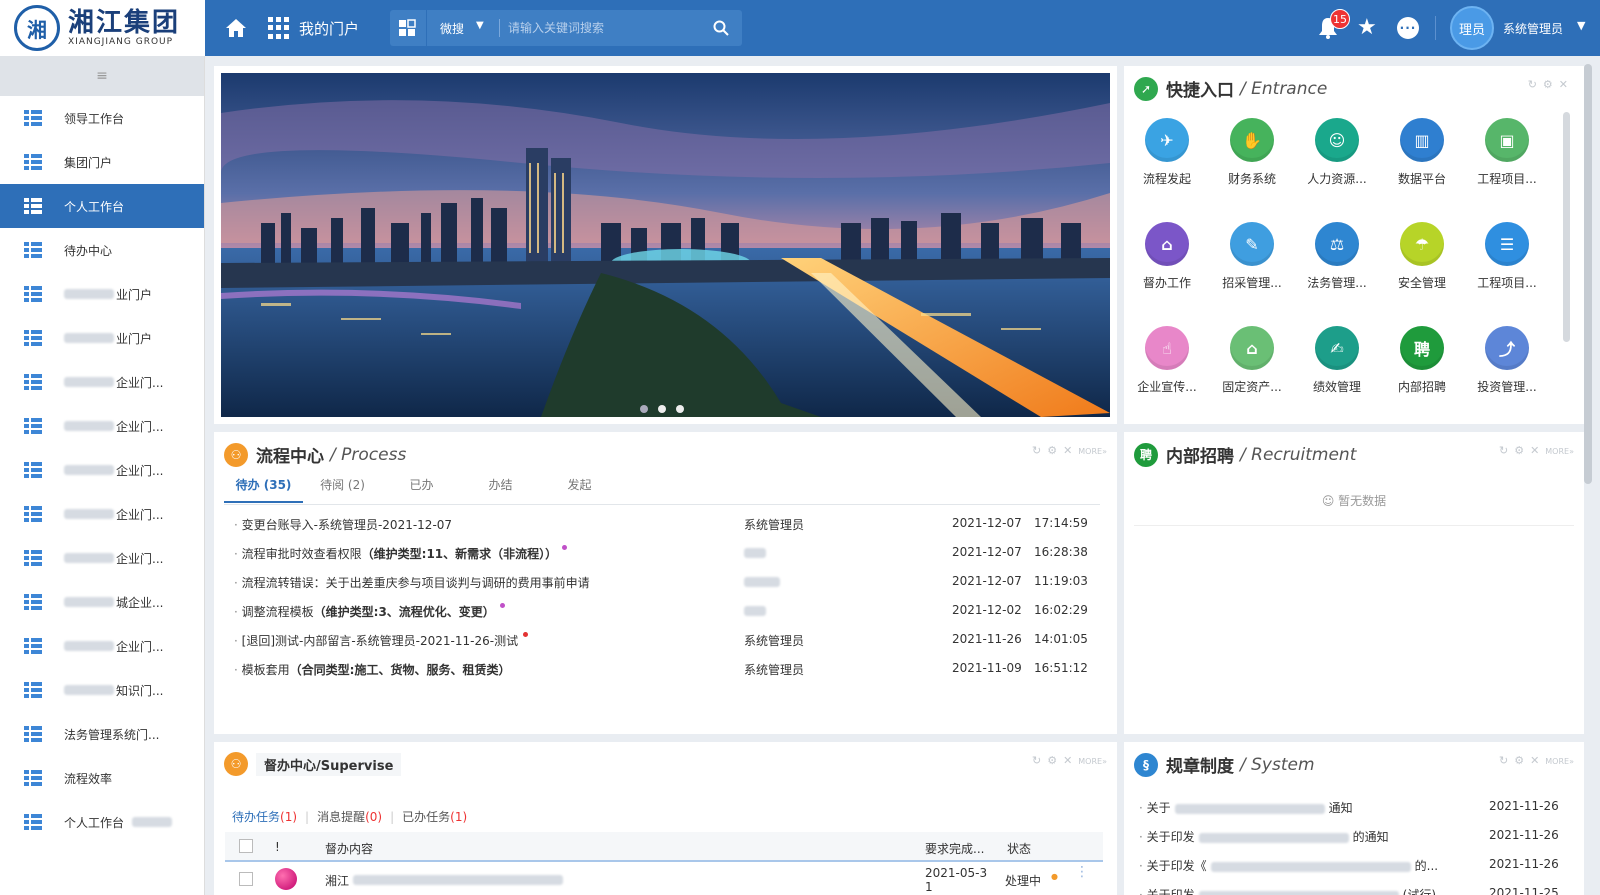  Describe the element at coordinates (102, 778) in the screenshot. I see `sidebar-item: 流程效率` at that location.